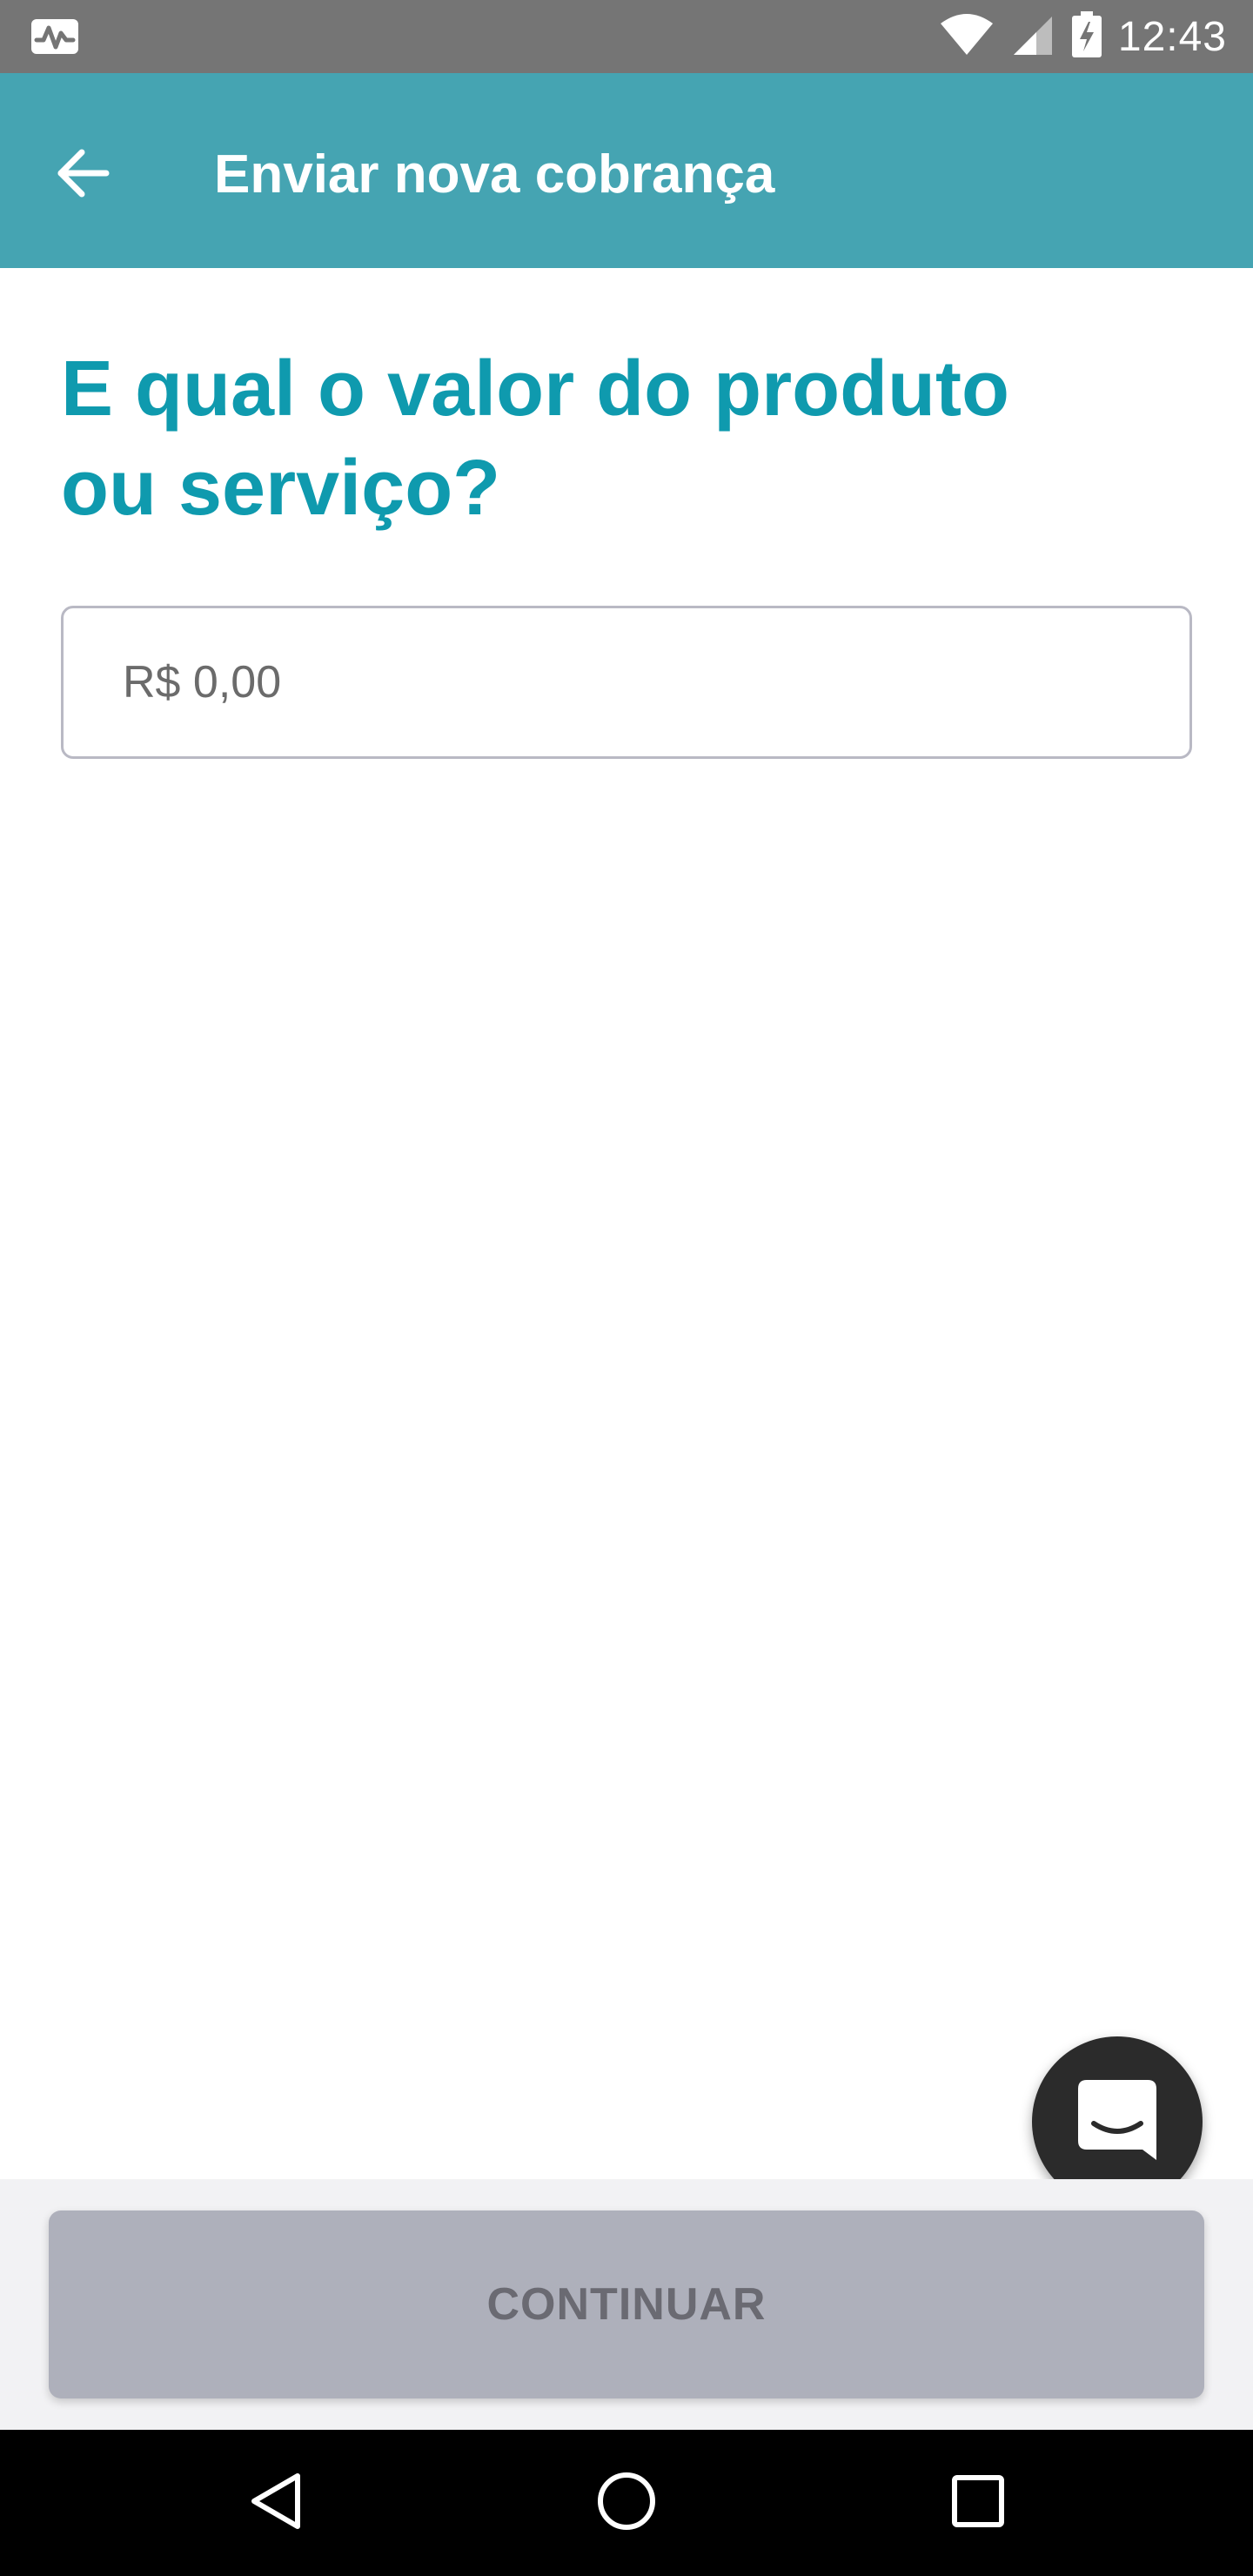 The width and height of the screenshot is (1253, 2576). I want to click on value-input, so click(636, 682).